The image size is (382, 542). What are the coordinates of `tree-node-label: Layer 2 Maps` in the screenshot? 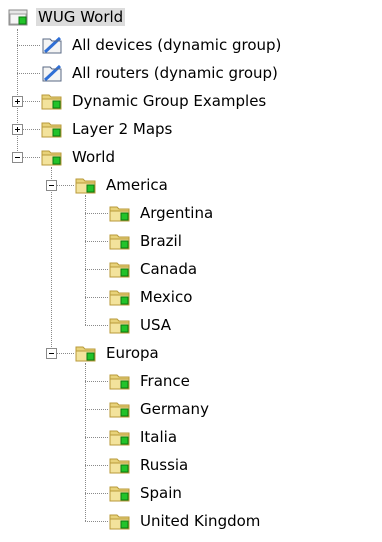 It's located at (122, 129).